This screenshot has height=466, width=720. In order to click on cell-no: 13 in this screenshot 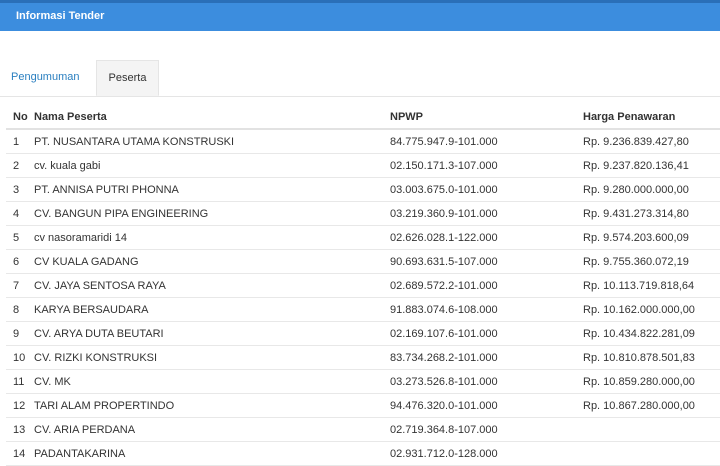, I will do `click(20, 429)`.